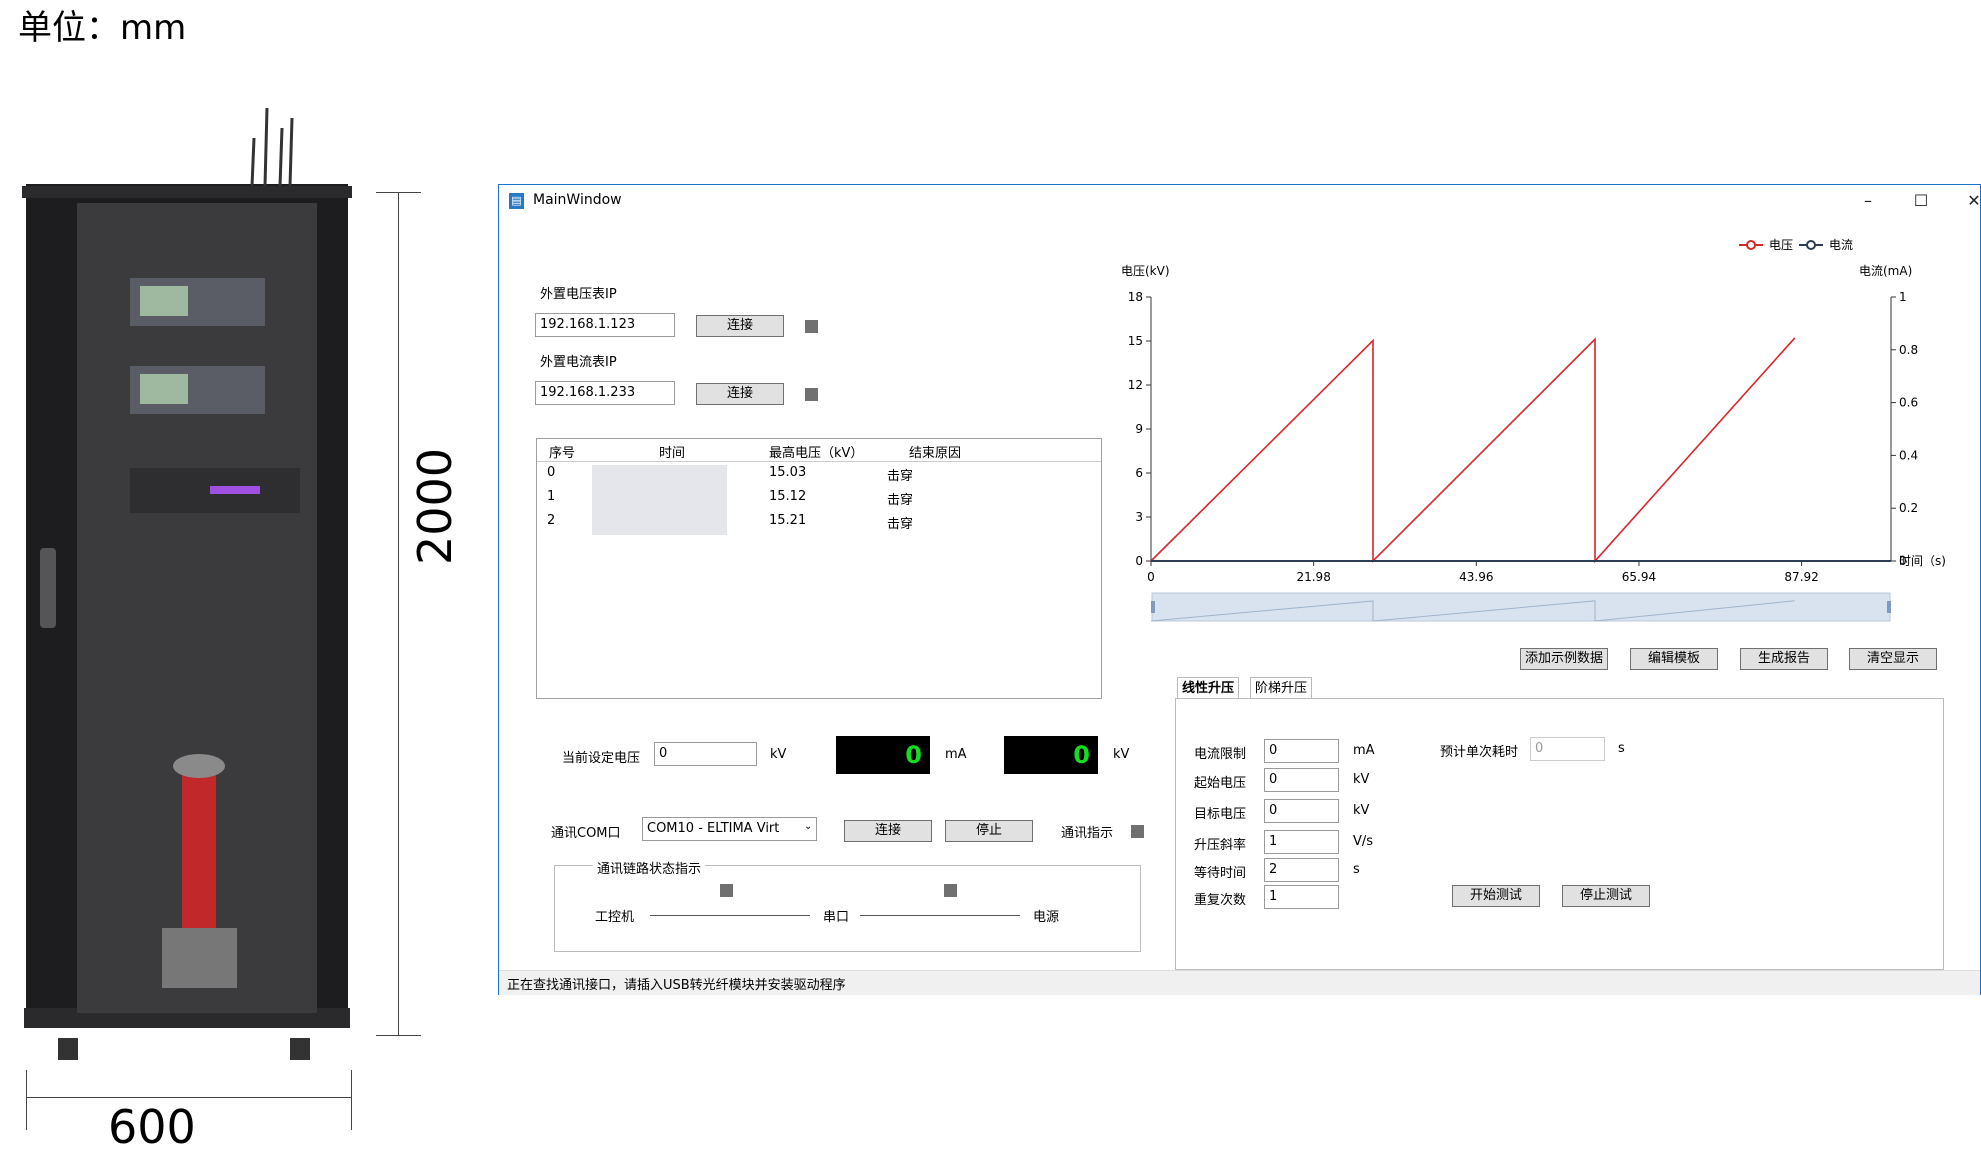 The image size is (1981, 1159). Describe the element at coordinates (1208, 688) in the screenshot. I see `tab-linear-ramp: 线性升压` at that location.